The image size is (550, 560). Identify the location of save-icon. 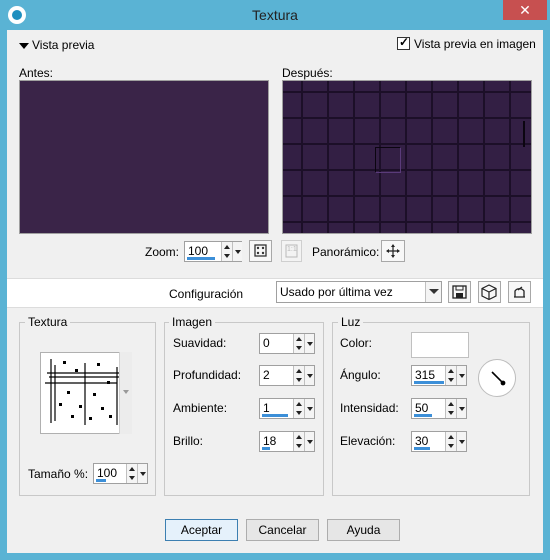
(459, 292).